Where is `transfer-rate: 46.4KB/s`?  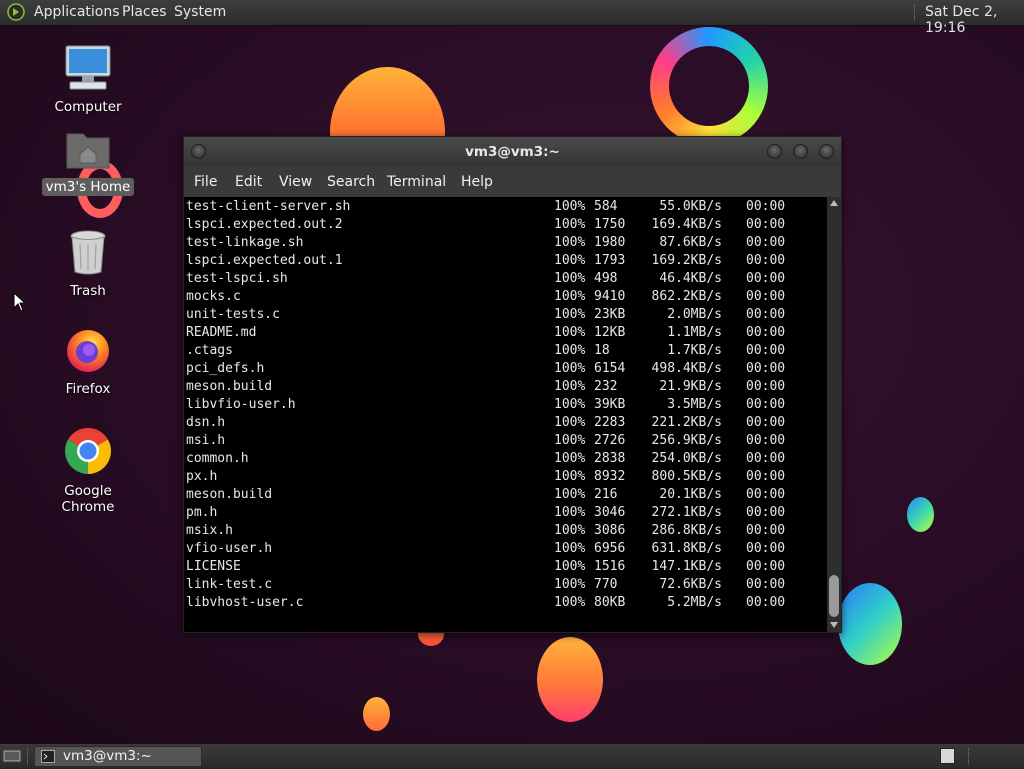
transfer-rate: 46.4KB/s is located at coordinates (690, 278).